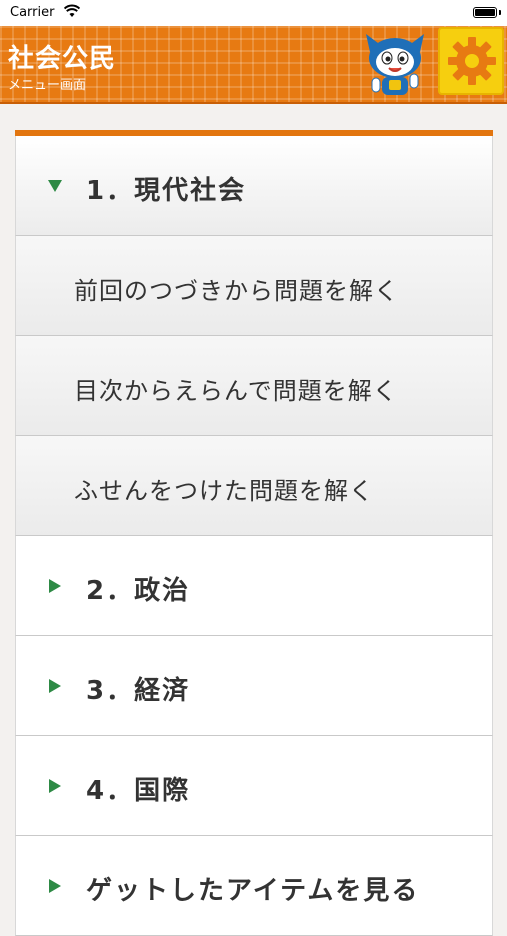 This screenshot has height=936, width=507. Describe the element at coordinates (254, 186) in the screenshot. I see `section-row-modern-society: 1．現代社会` at that location.